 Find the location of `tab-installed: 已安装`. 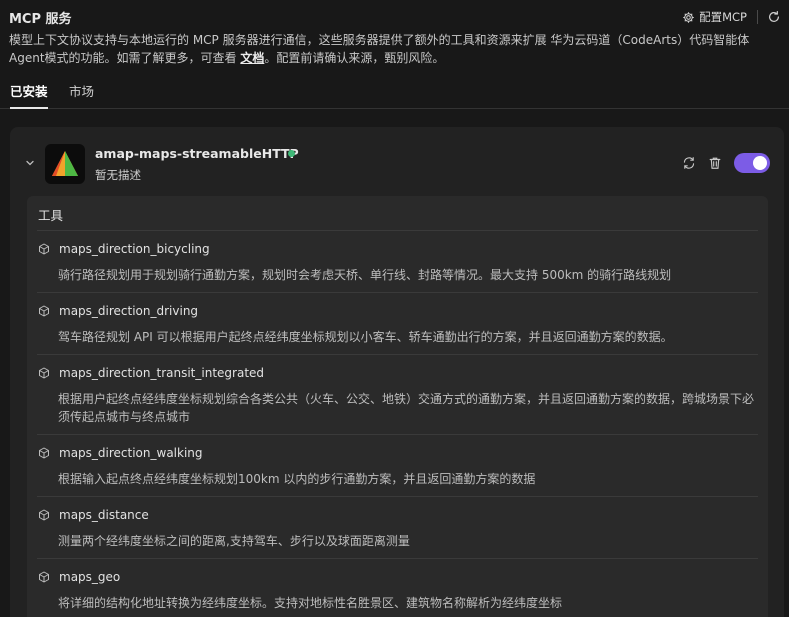

tab-installed: 已安装 is located at coordinates (29, 95).